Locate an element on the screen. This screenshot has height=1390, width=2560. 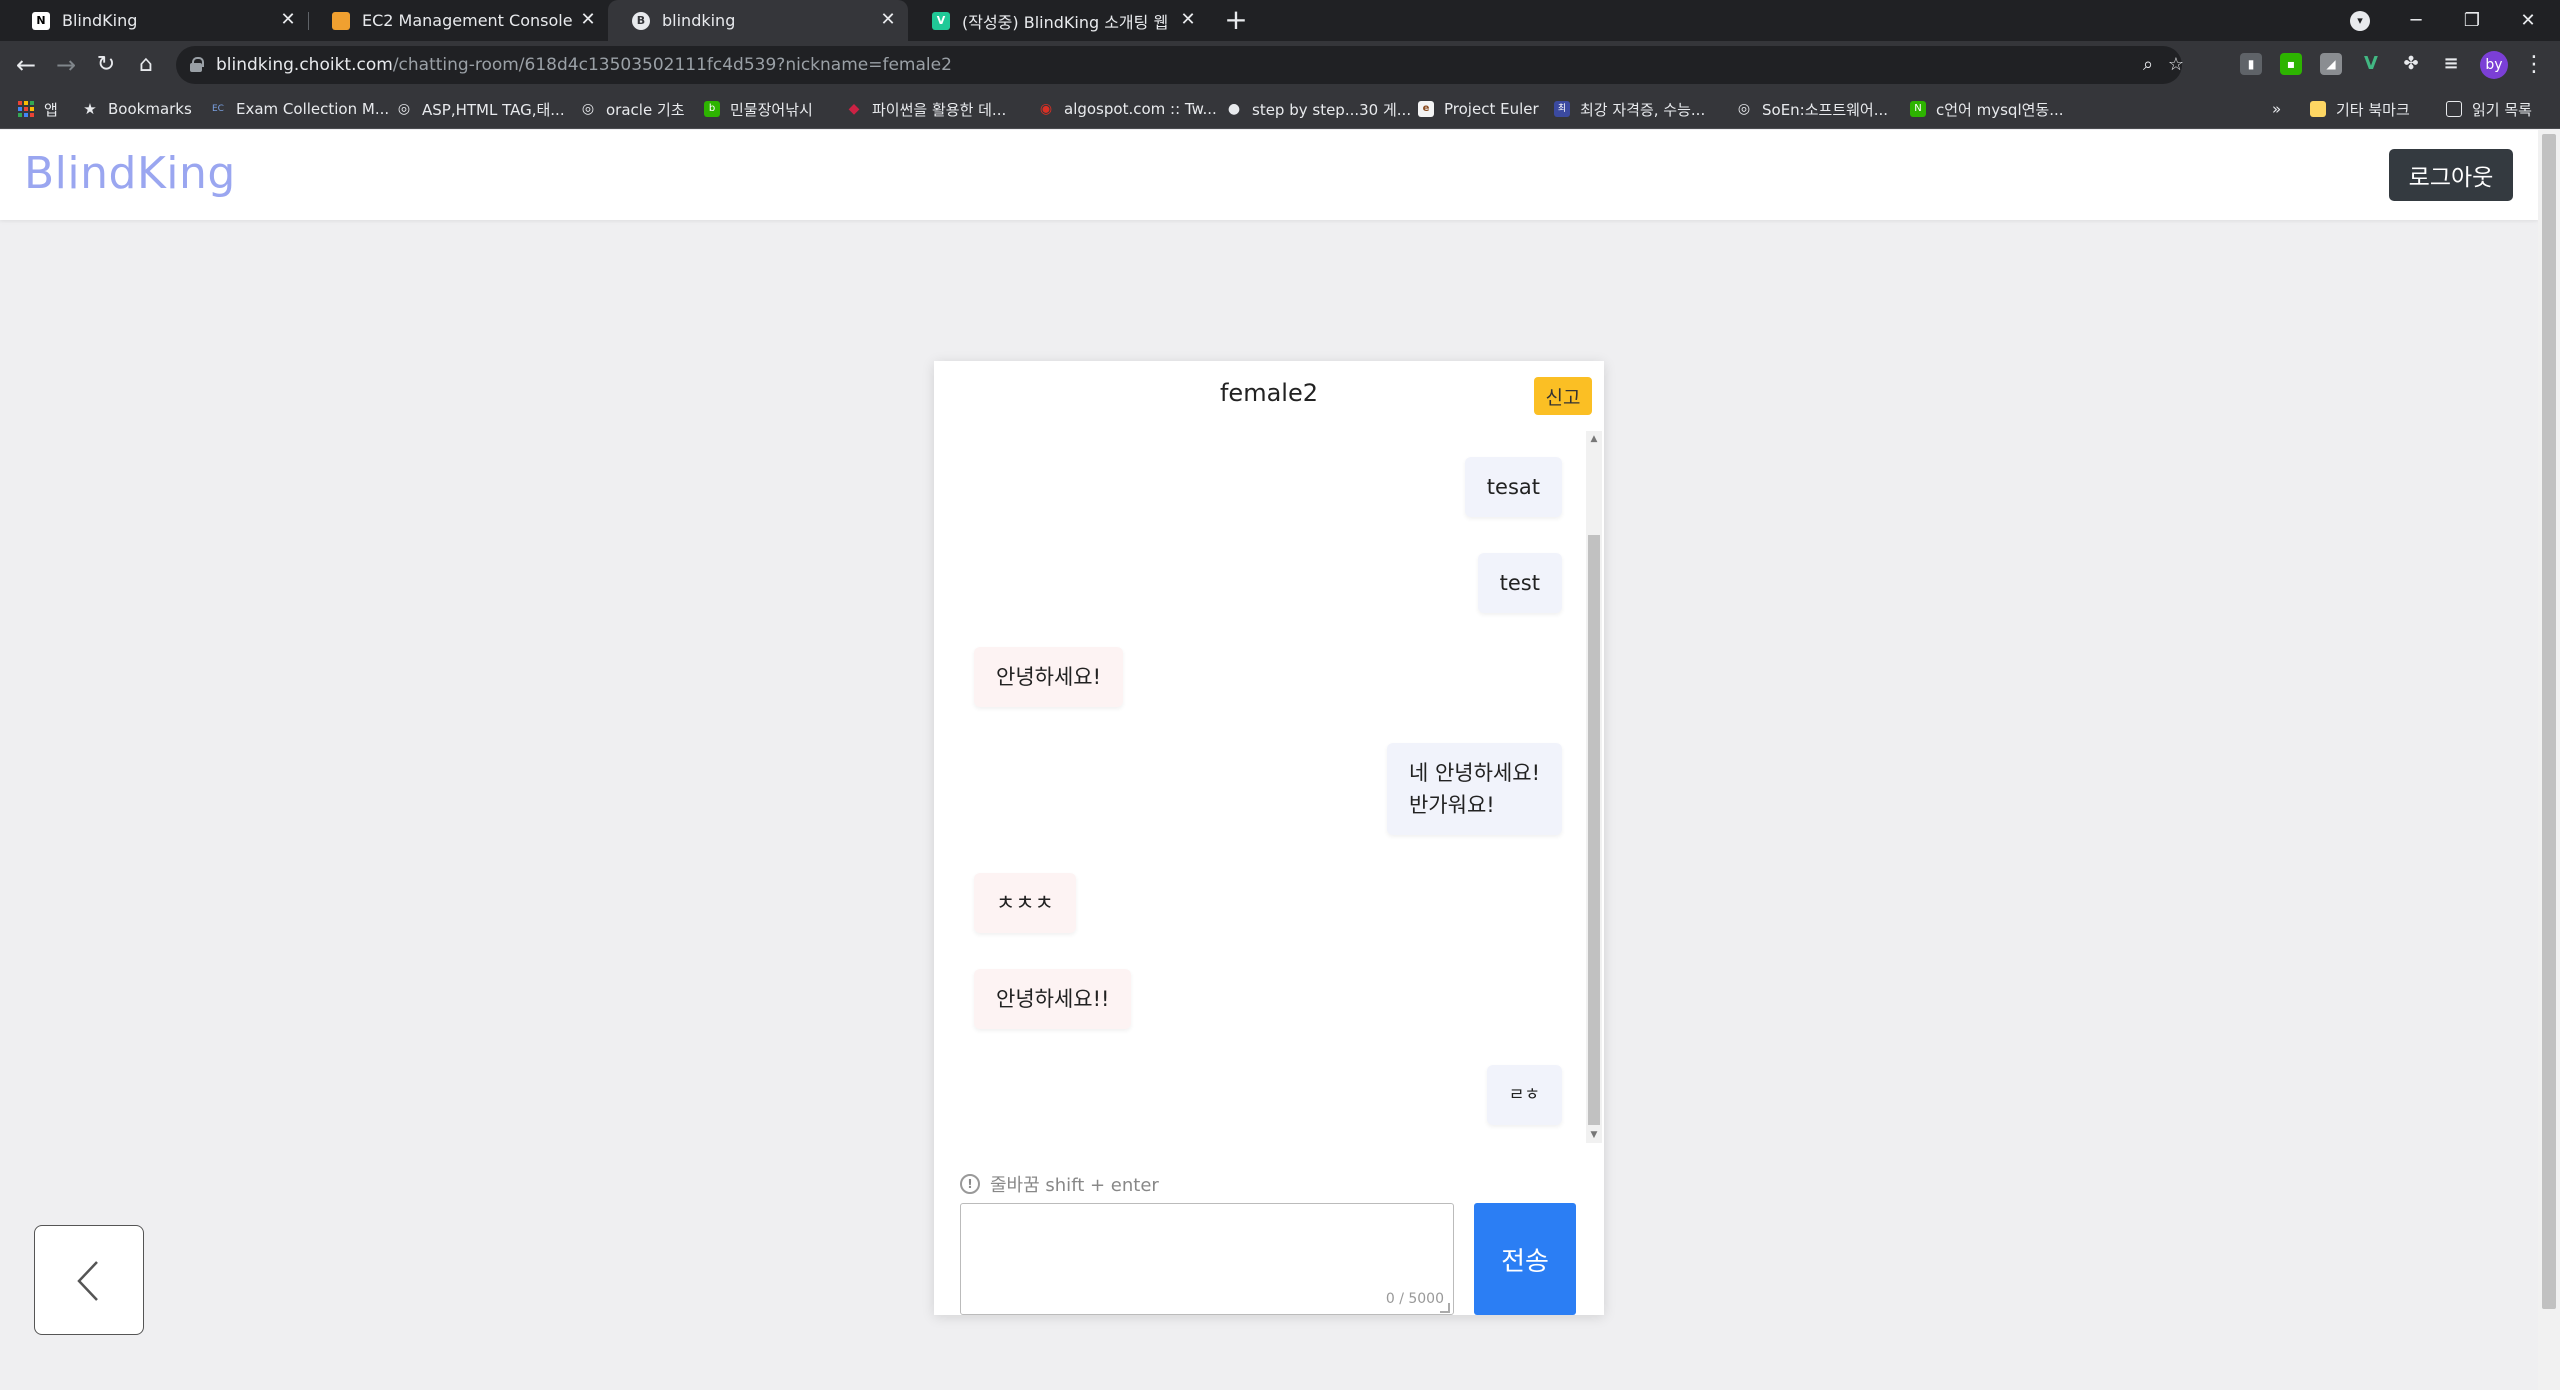
message-bubble-mine: tesat is located at coordinates (1513, 487).